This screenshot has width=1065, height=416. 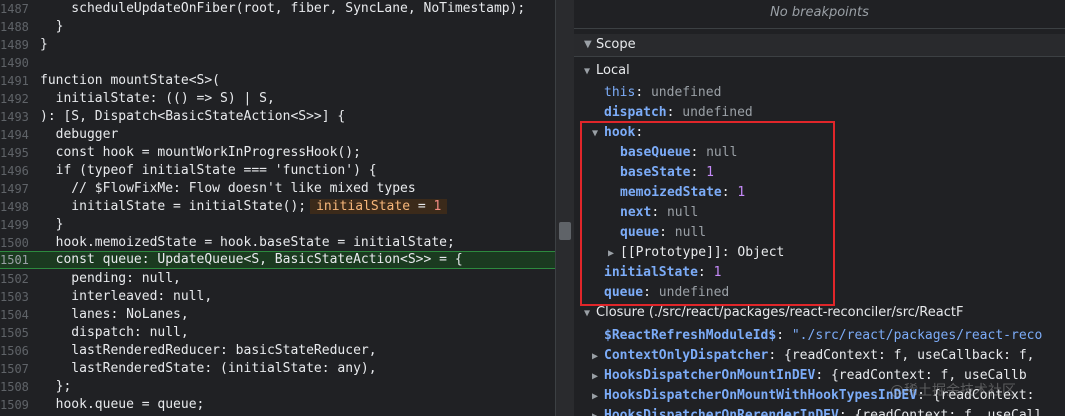 What do you see at coordinates (14, 171) in the screenshot?
I see `line-number: 1496` at bounding box center [14, 171].